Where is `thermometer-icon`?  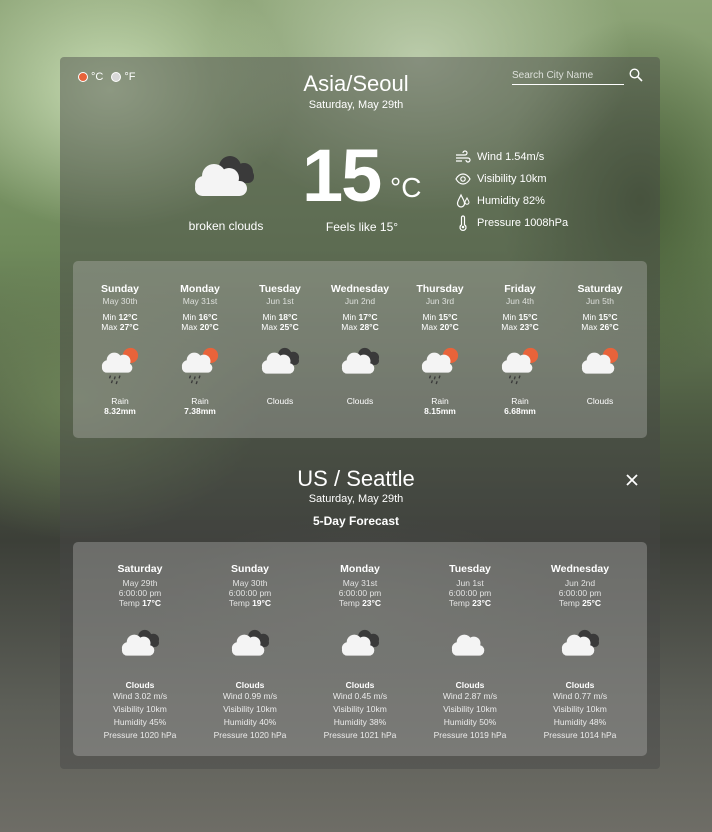 thermometer-icon is located at coordinates (463, 223).